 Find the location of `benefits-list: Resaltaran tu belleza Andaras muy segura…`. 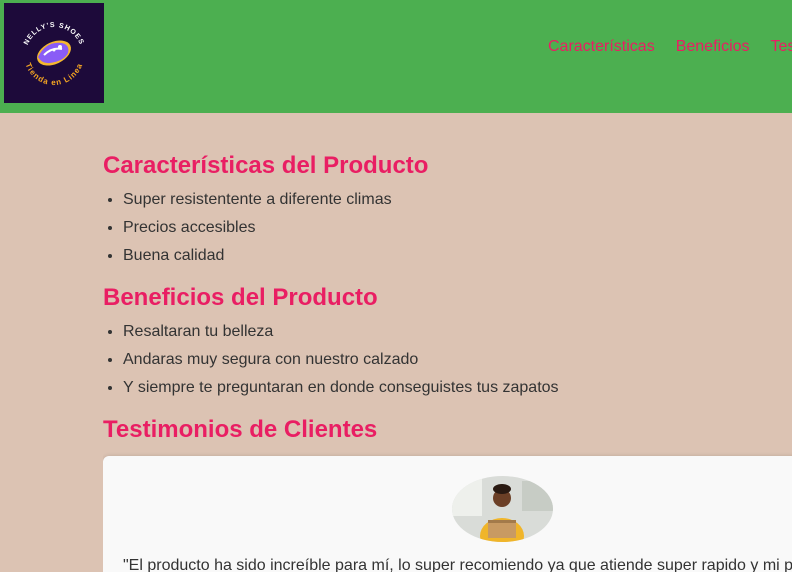

benefits-list: Resaltaran tu belleza Andaras muy segura… is located at coordinates (331, 364).